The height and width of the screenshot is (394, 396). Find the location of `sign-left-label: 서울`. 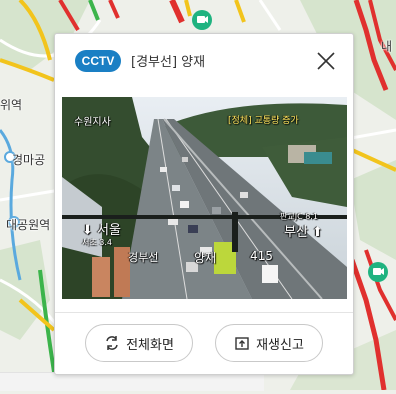

sign-left-label: 서울 is located at coordinates (109, 230).